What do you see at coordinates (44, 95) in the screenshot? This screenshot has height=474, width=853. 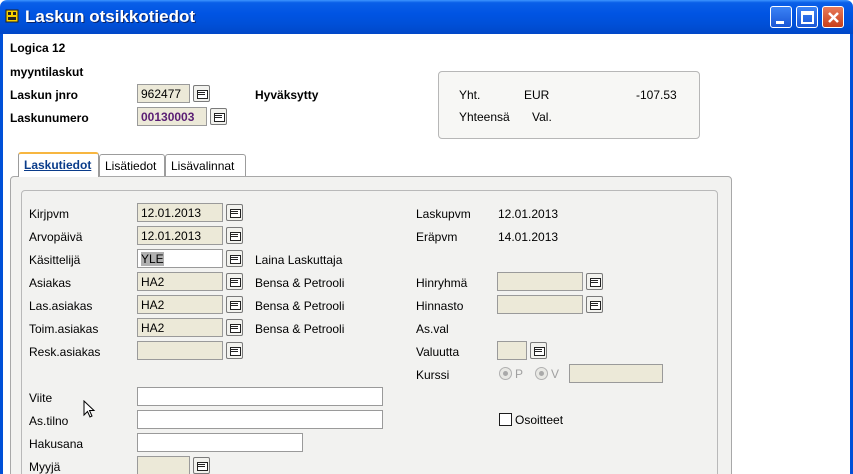 I see `invoice-jnro-label: Laskun jnro` at bounding box center [44, 95].